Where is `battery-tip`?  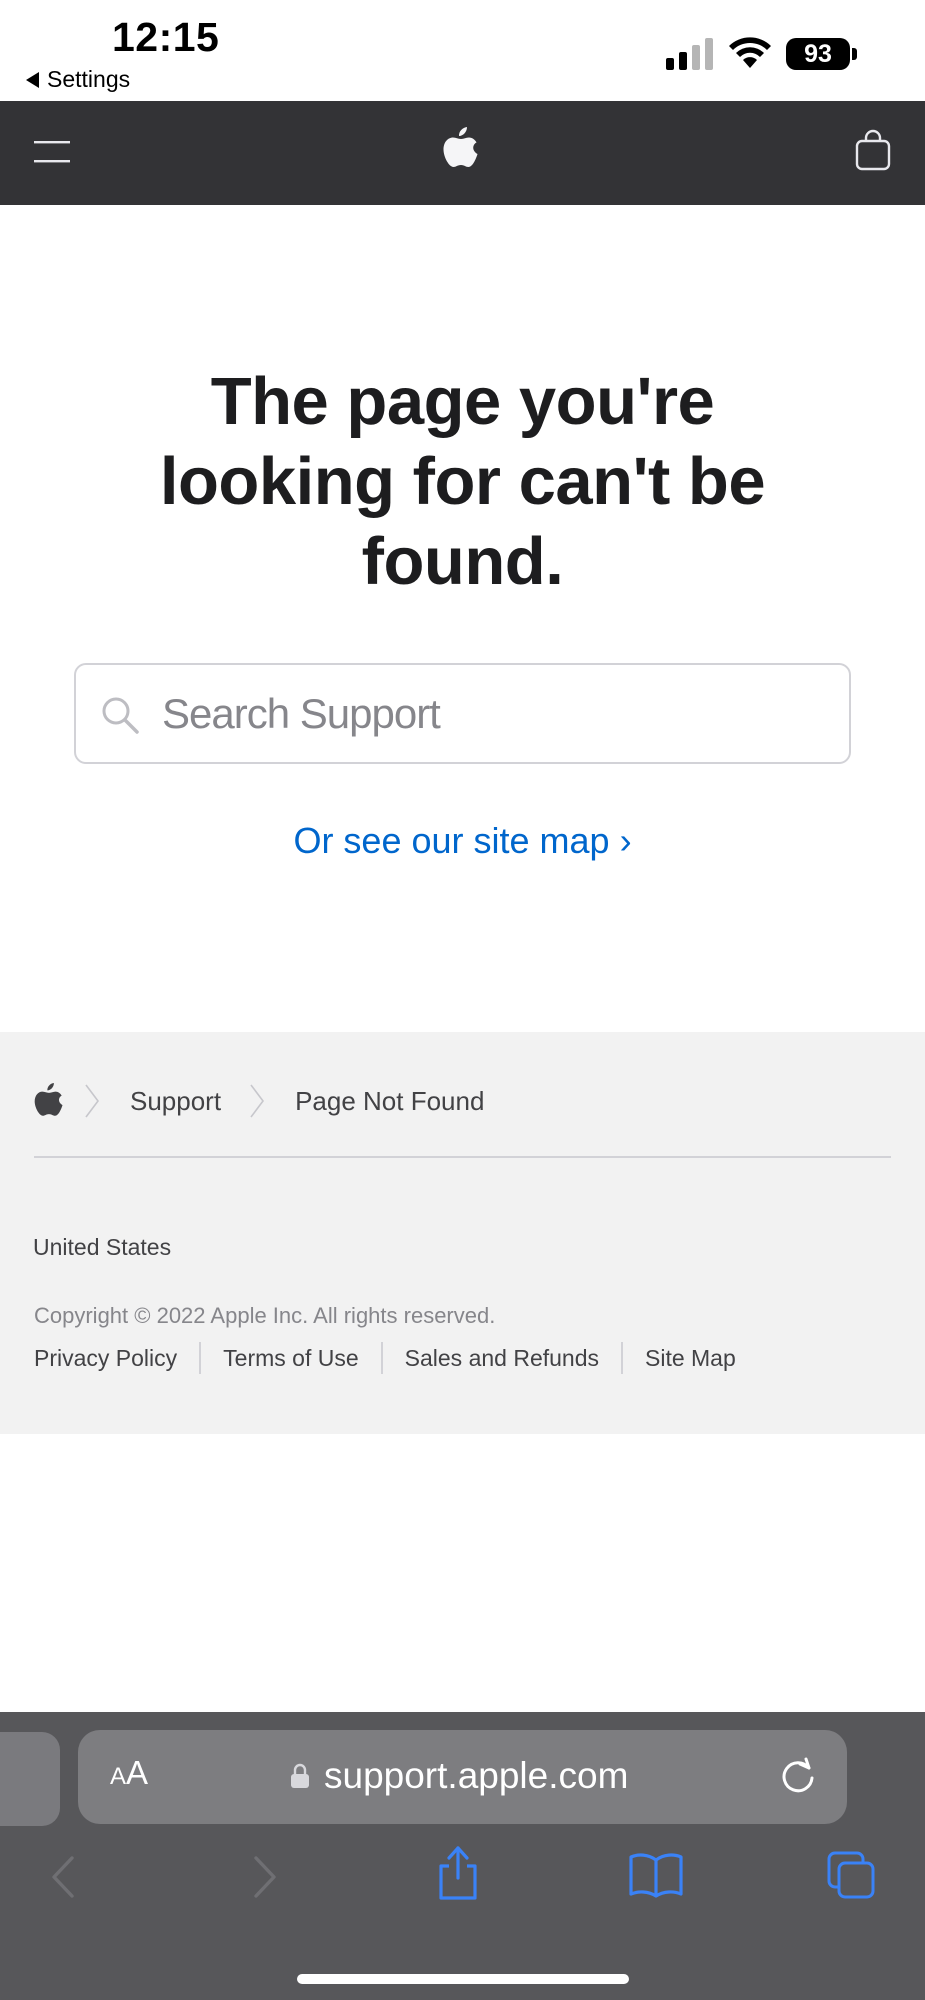
battery-tip is located at coordinates (854, 54).